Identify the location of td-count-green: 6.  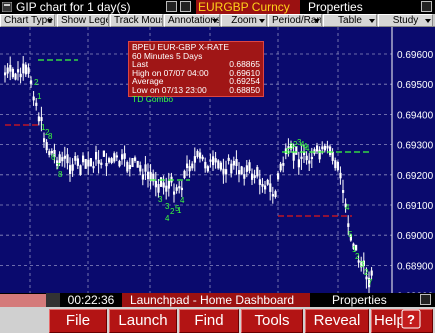
(53, 157).